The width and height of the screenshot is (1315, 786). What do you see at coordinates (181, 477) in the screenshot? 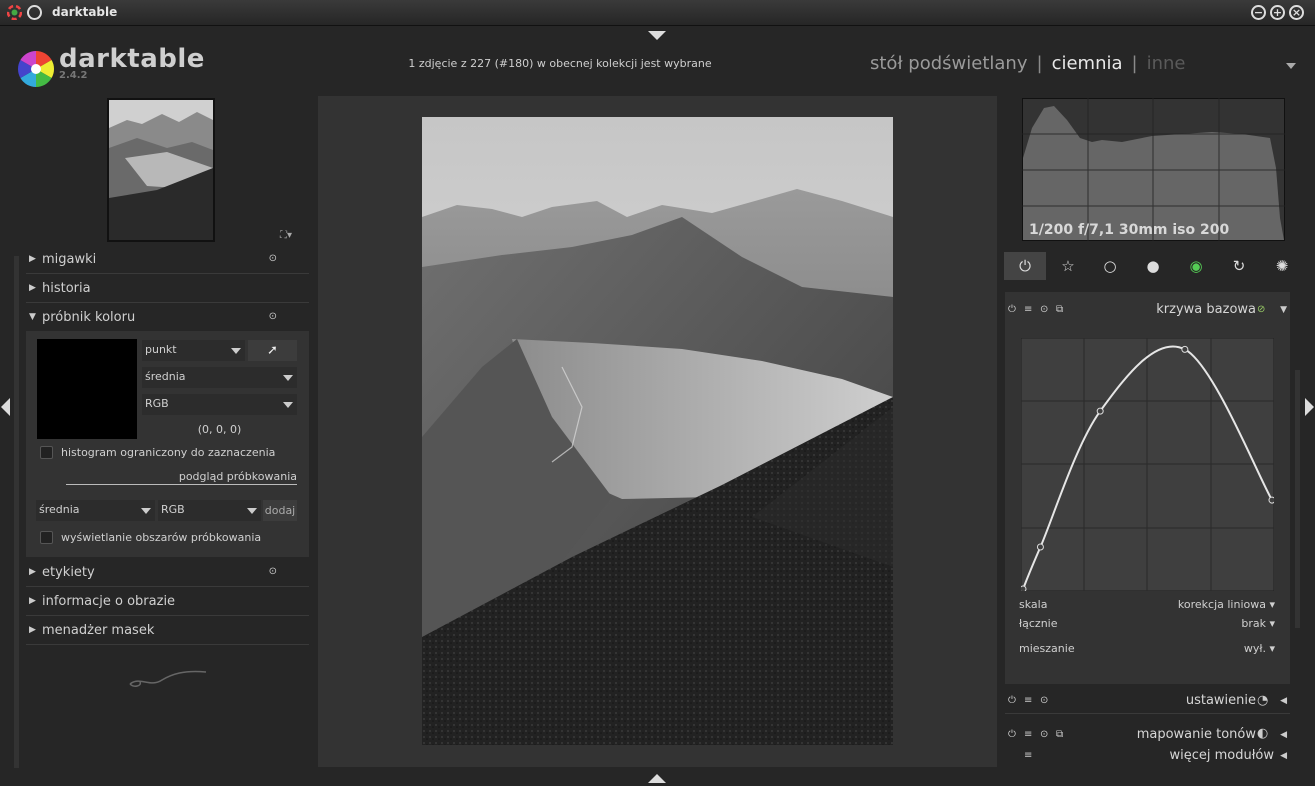
I see `live-samples-label: podgląd próbkowania` at bounding box center [181, 477].